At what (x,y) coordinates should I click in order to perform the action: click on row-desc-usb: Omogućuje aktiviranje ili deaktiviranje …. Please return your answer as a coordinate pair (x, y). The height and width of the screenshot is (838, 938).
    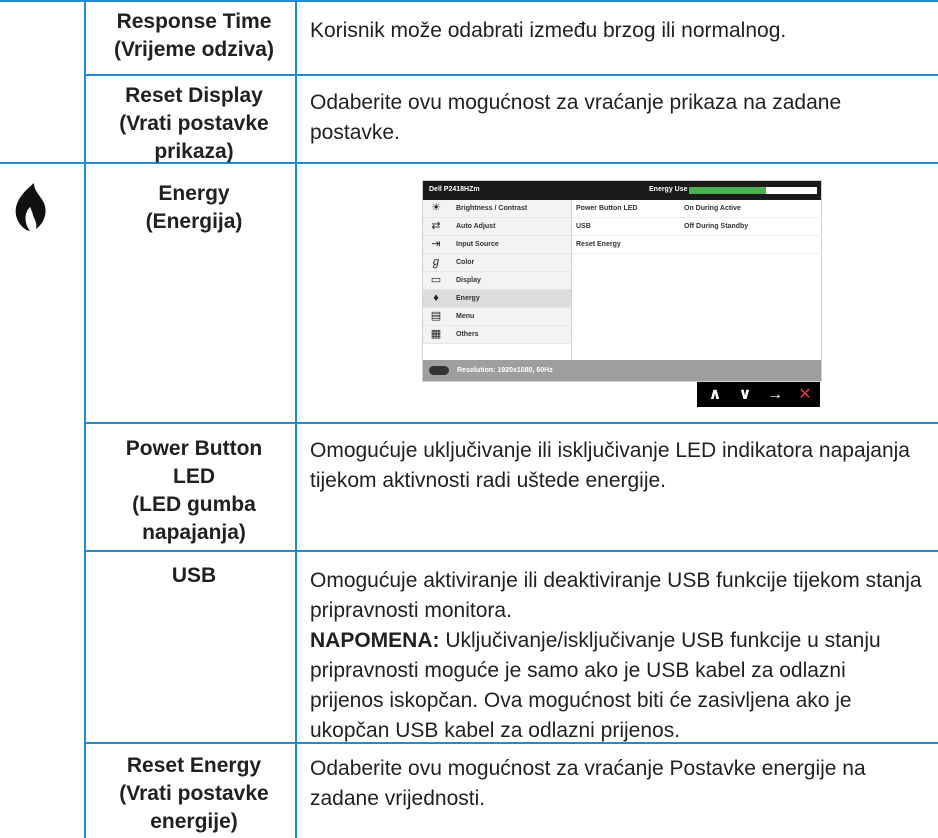
    Looking at the image, I should click on (616, 595).